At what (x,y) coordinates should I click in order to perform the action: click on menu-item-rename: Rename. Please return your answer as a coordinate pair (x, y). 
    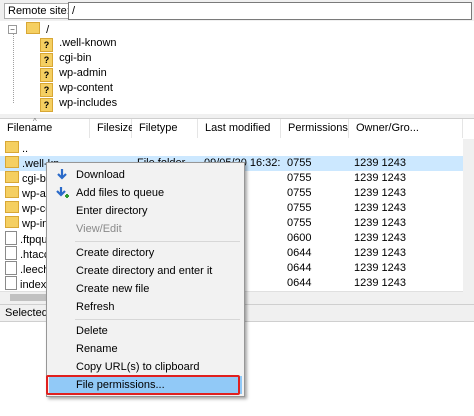
    Looking at the image, I should click on (145, 349).